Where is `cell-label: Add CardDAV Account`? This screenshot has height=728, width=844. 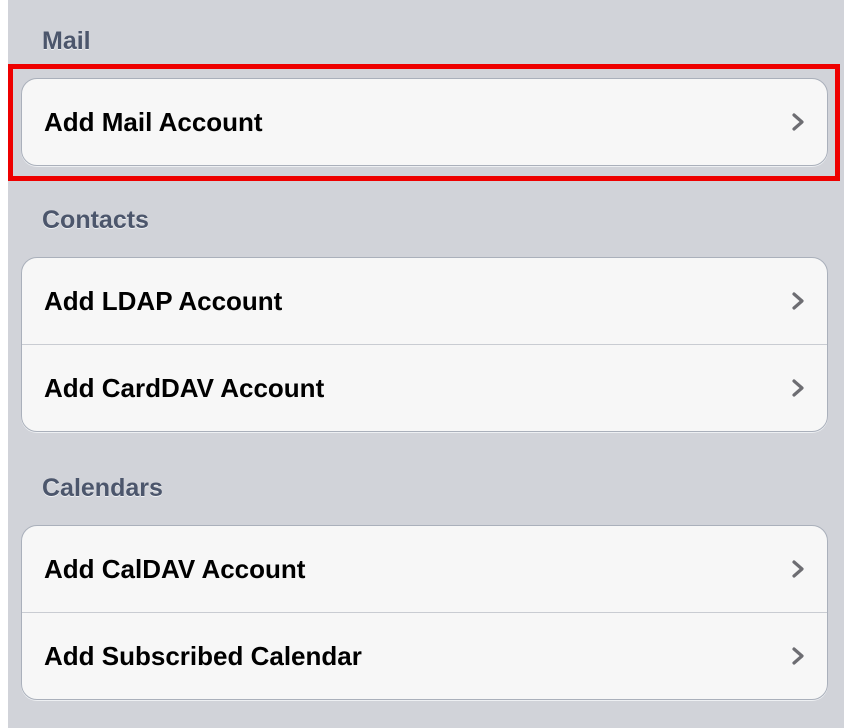
cell-label: Add CardDAV Account is located at coordinates (184, 388).